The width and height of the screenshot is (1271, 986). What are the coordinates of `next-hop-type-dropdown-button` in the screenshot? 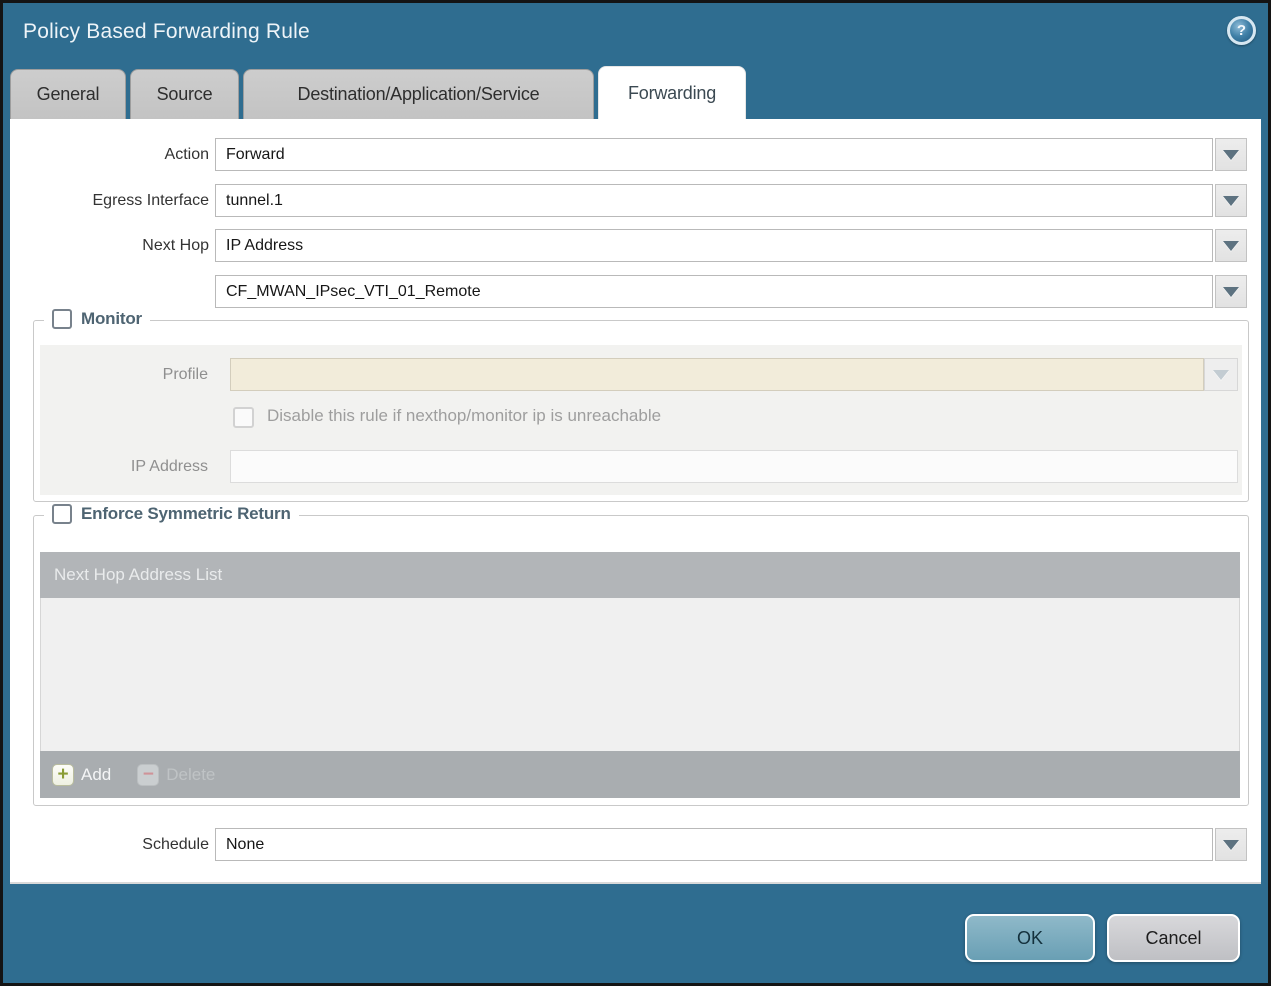 It's located at (1231, 245).